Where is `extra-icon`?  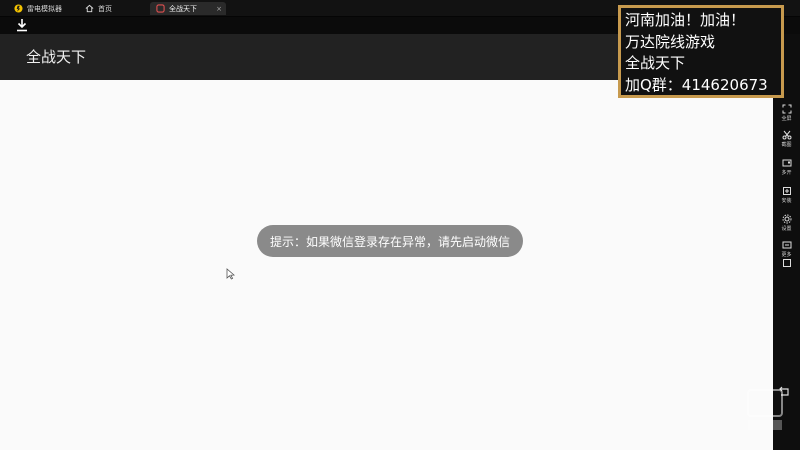
extra-icon is located at coordinates (786, 263).